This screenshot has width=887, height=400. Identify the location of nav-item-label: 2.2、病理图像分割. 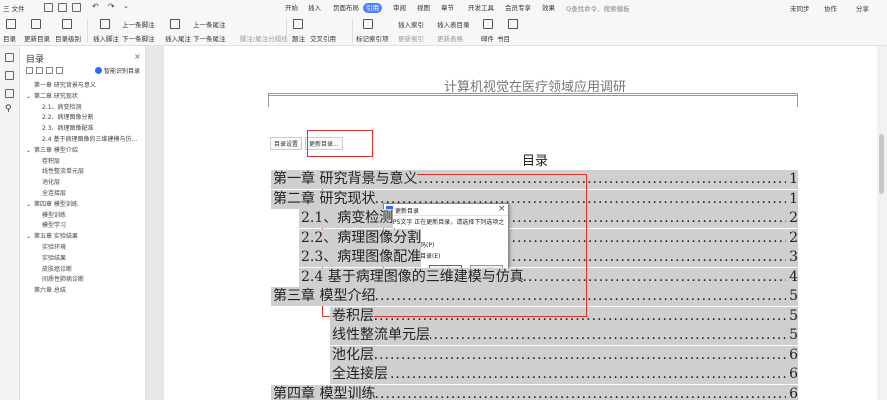
(68, 118).